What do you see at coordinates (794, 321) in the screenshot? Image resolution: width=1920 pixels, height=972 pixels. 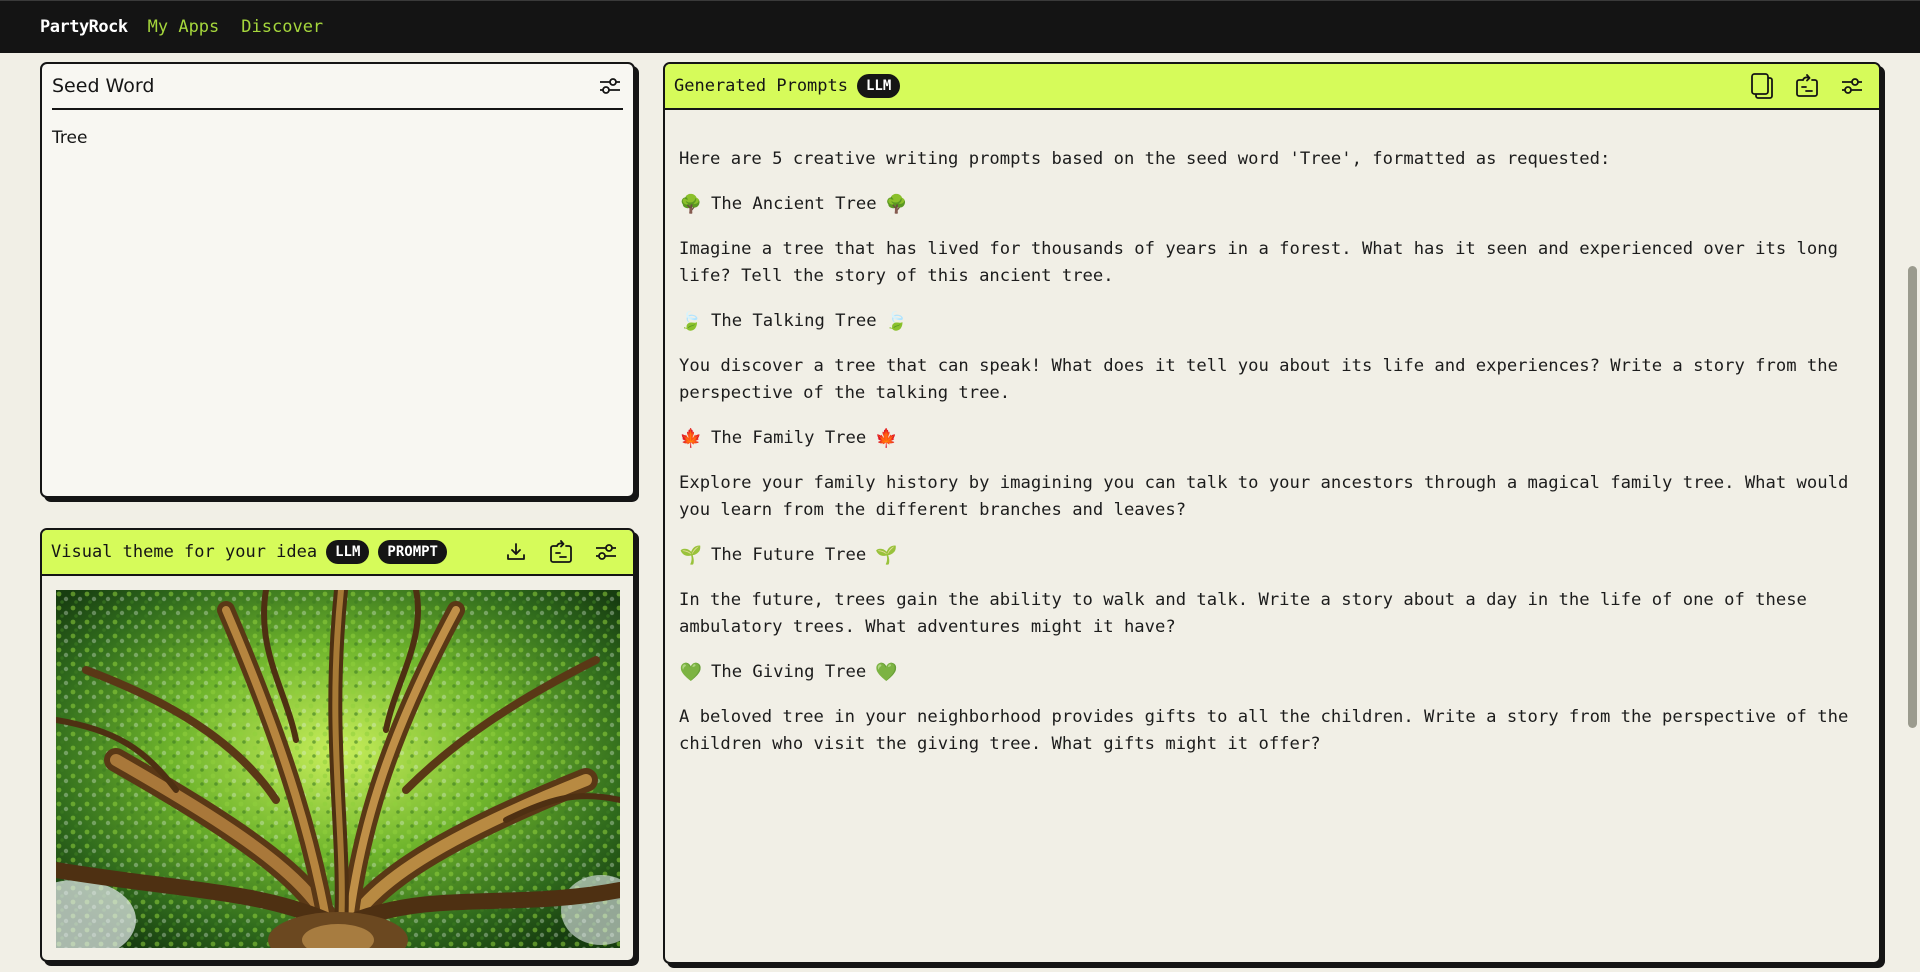 I see `prompt-title-text: The Talking Tree` at bounding box center [794, 321].